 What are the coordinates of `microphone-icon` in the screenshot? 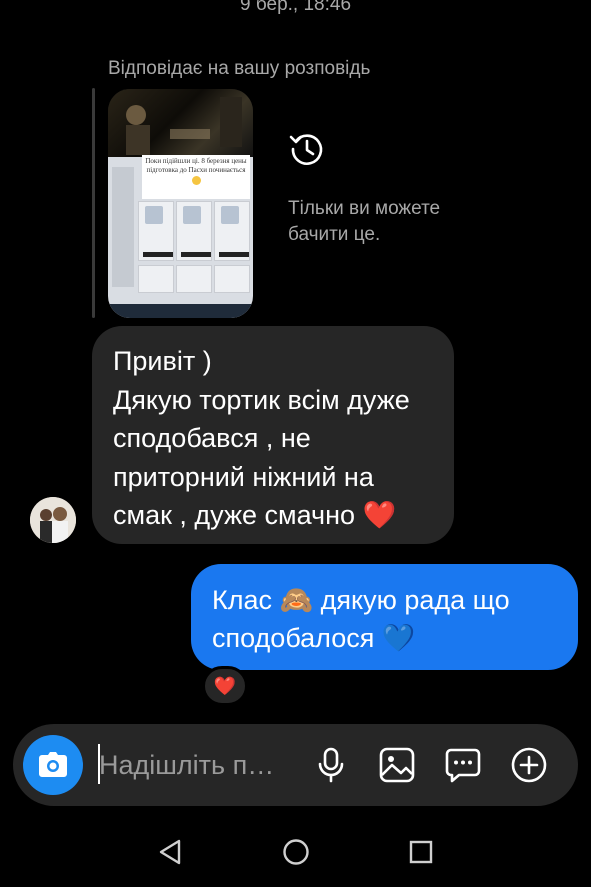 It's located at (331, 765).